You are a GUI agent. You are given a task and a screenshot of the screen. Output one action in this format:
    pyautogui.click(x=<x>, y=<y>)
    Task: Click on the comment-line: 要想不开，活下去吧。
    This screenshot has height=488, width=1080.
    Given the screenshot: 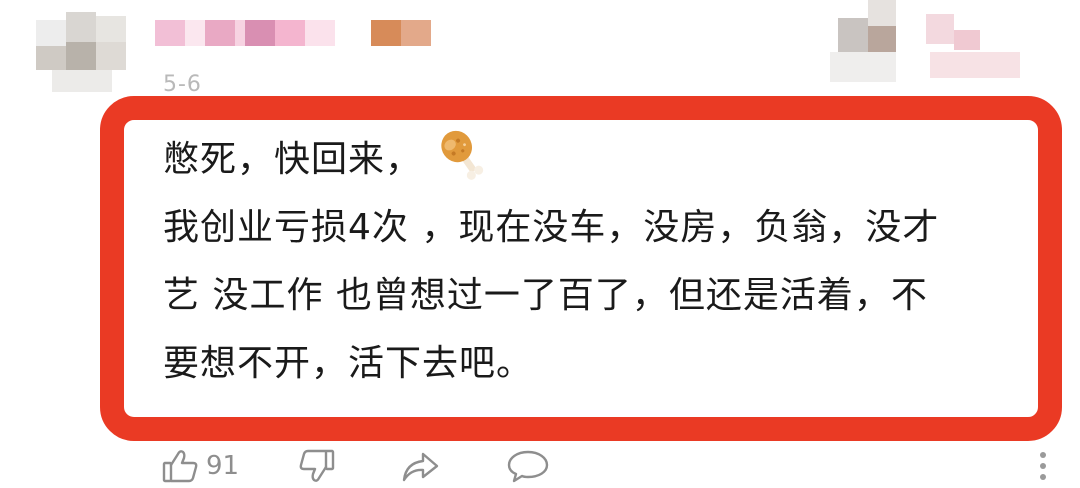 What is the action you would take?
    pyautogui.click(x=348, y=363)
    